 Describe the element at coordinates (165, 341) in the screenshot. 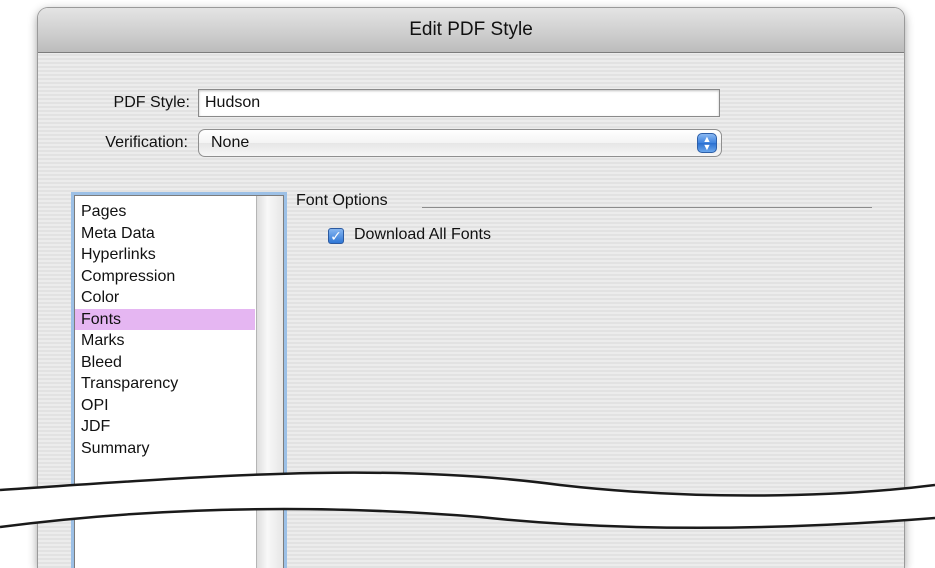

I see `list-item-marks: Marks` at that location.